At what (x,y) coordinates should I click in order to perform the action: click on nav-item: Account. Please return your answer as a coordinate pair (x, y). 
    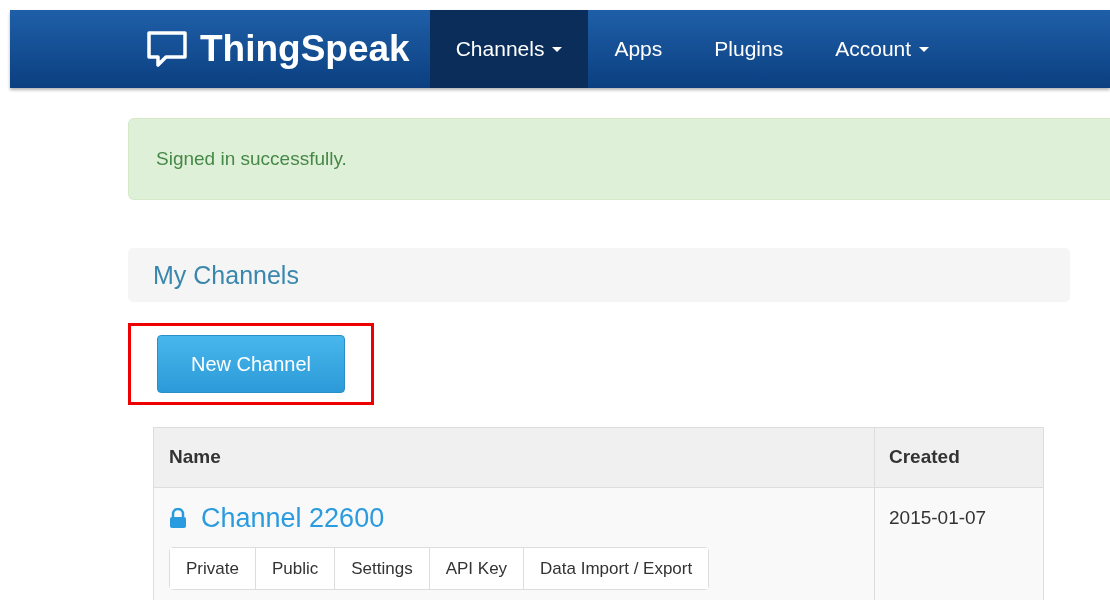
    Looking at the image, I should click on (882, 49).